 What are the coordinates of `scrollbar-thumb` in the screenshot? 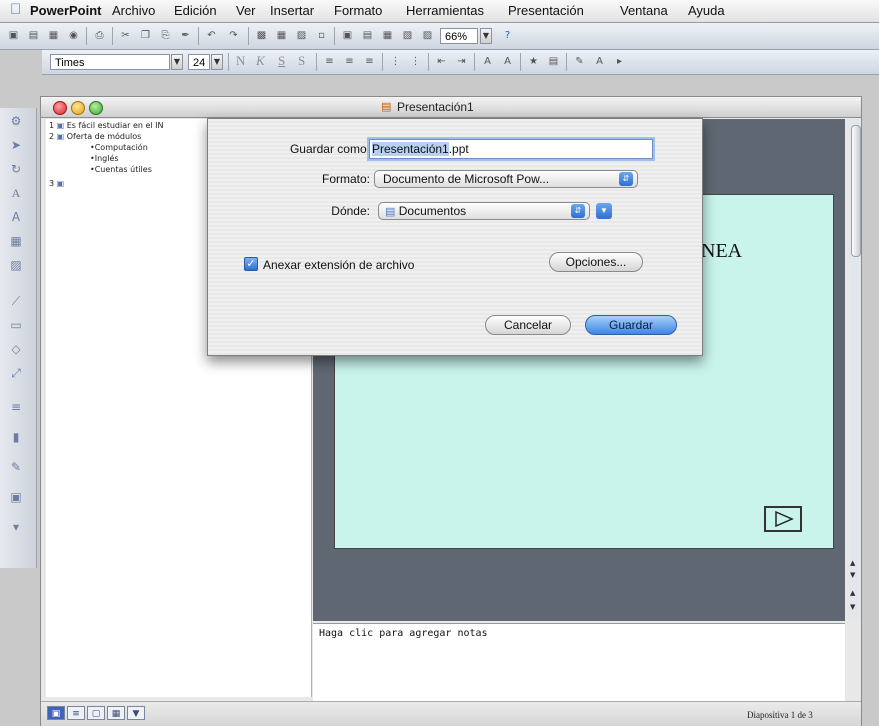 It's located at (856, 191).